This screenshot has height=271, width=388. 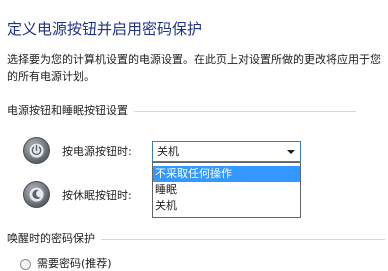 What do you see at coordinates (226, 174) in the screenshot?
I see `dropdown-option-do-nothing: 不采取任何操作` at bounding box center [226, 174].